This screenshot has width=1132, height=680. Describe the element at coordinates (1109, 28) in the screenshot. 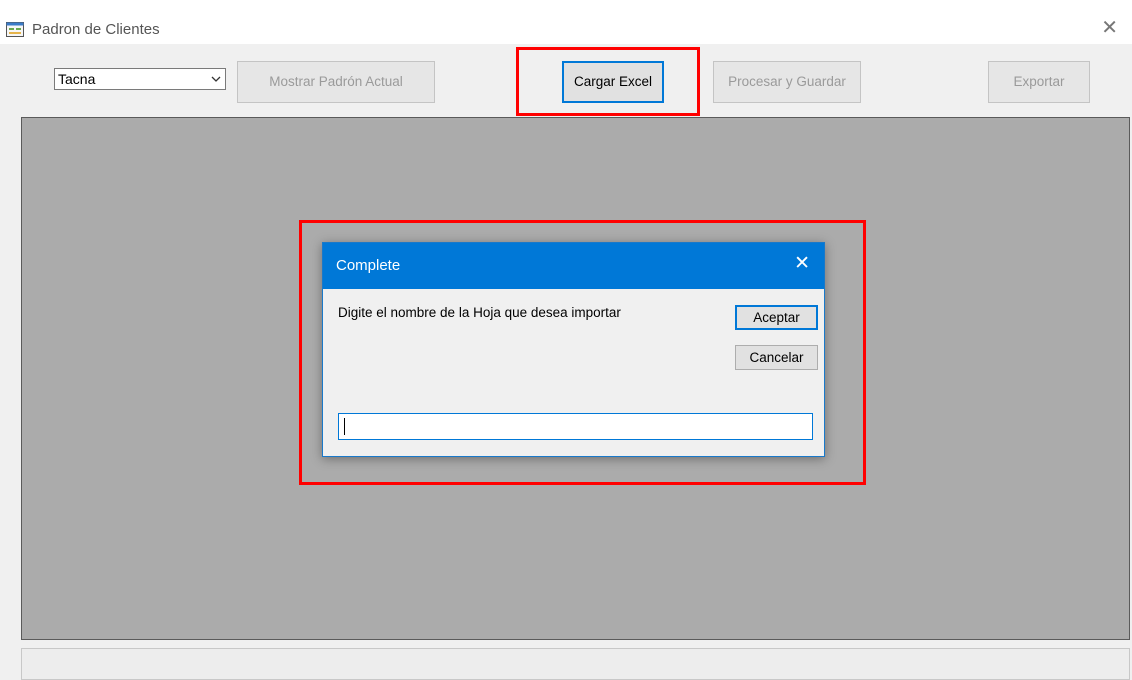

I see `window-close-icon: ✕` at that location.